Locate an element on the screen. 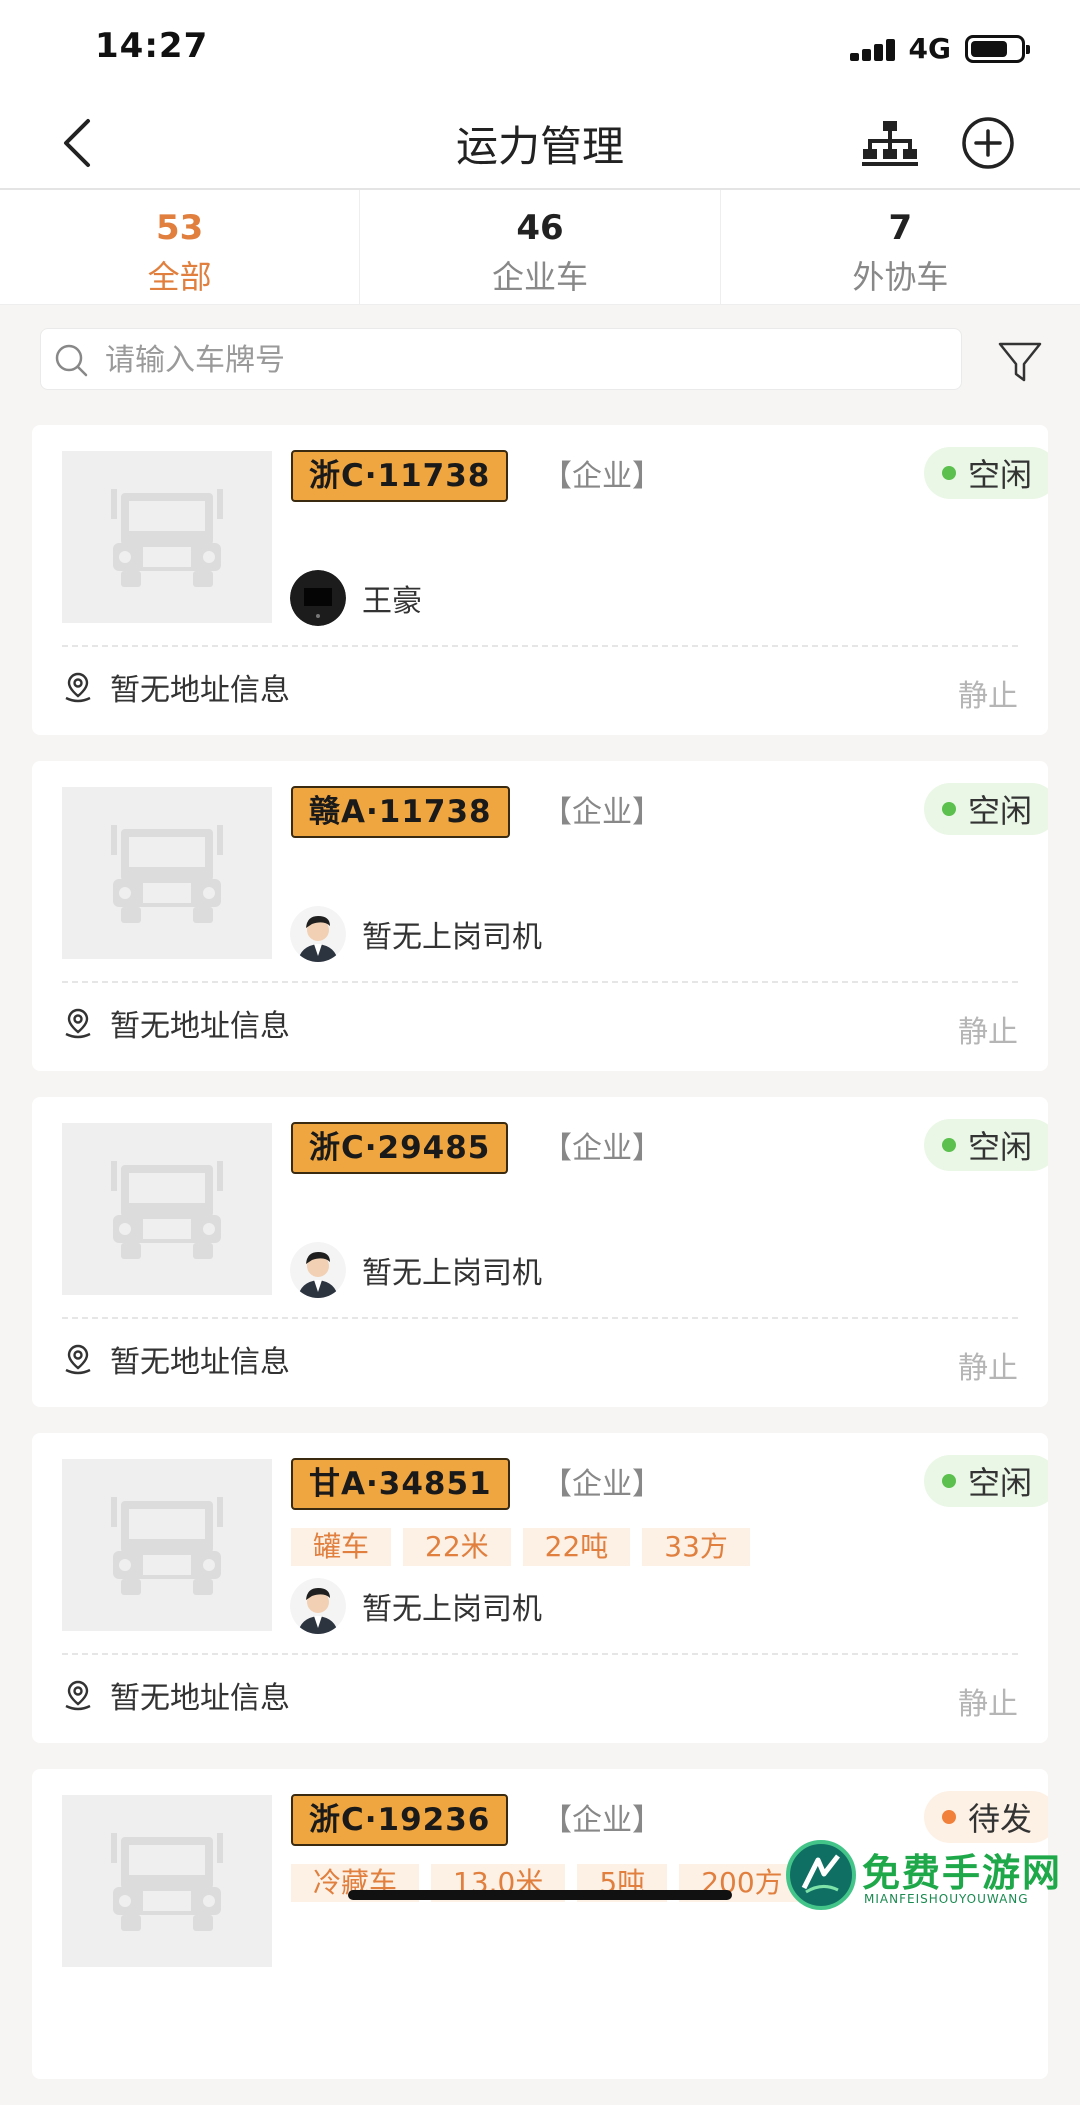 The height and width of the screenshot is (2105, 1080). network-label: 4G is located at coordinates (929, 48).